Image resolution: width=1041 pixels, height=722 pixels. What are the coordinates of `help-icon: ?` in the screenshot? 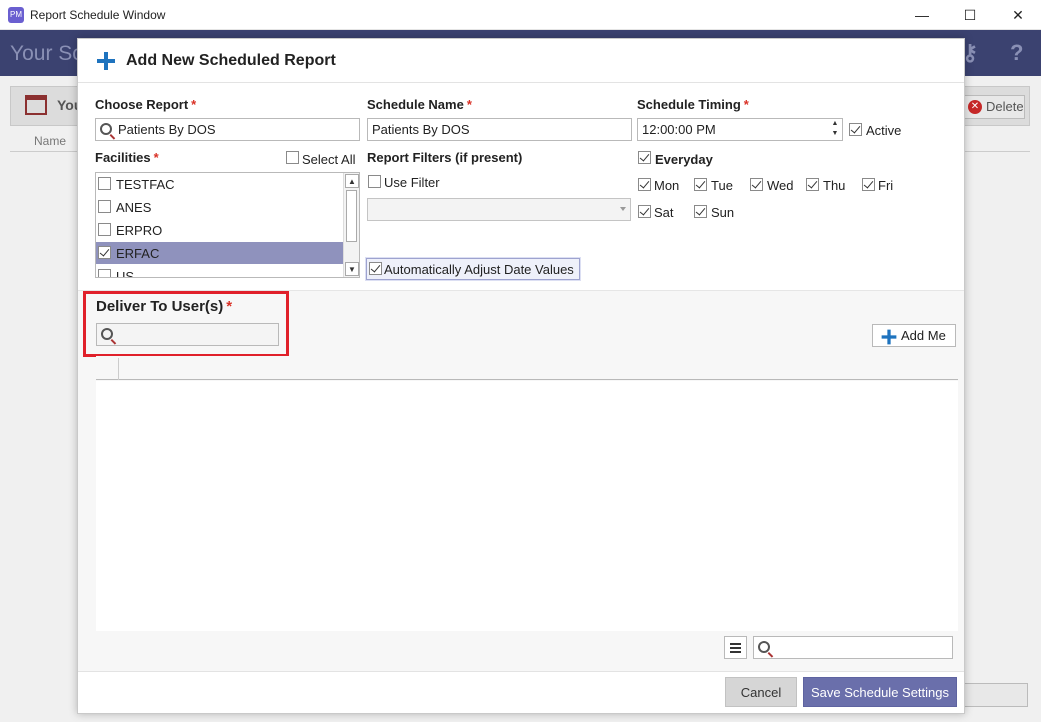 It's located at (1016, 53).